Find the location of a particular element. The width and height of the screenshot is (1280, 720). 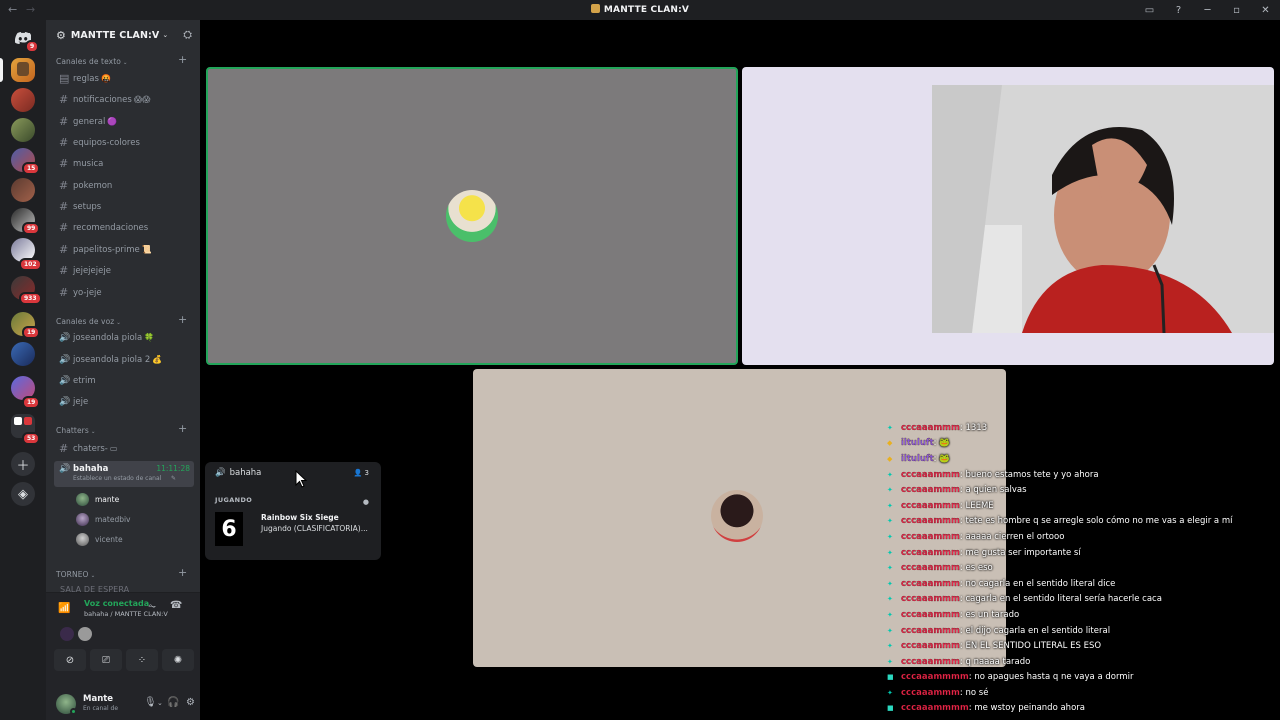

user-panel: Mante En canal de 🎙 ⌄ 🎧 ⚙ is located at coordinates (123, 704).